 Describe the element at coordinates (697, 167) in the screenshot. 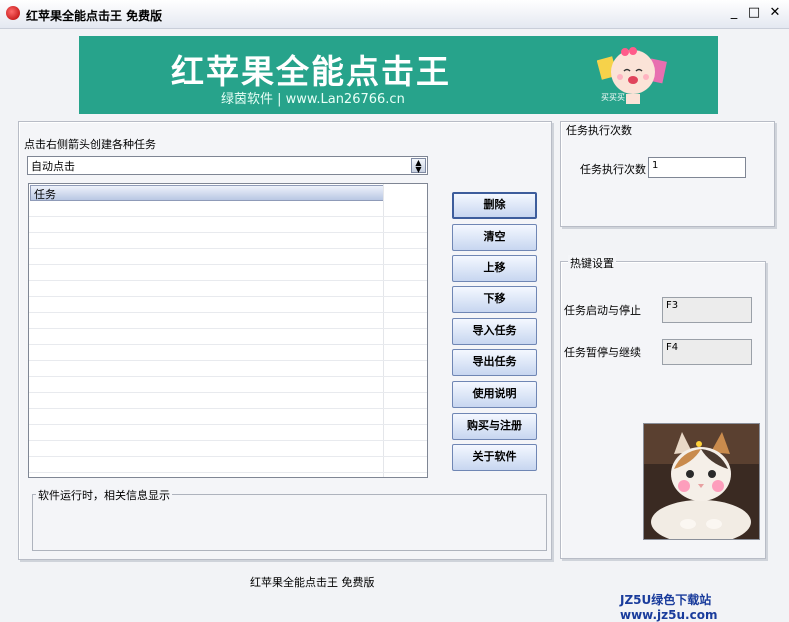

I see `exec-count-input: 1` at that location.